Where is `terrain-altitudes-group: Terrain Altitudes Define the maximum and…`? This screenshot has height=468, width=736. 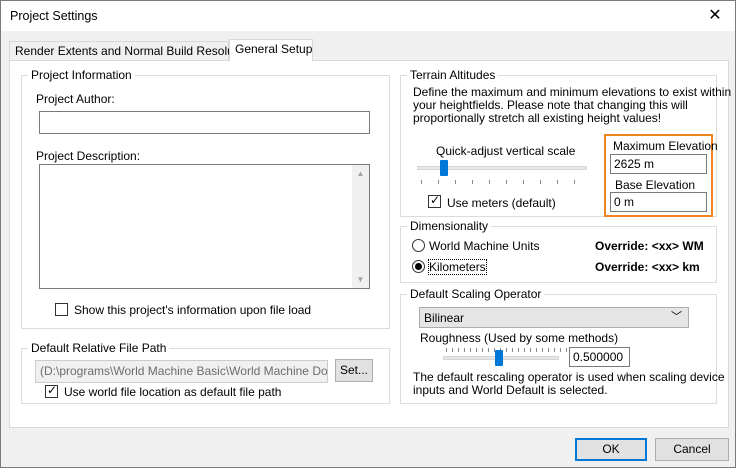
terrain-altitudes-group: Terrain Altitudes Define the maximum and… is located at coordinates (565, 142).